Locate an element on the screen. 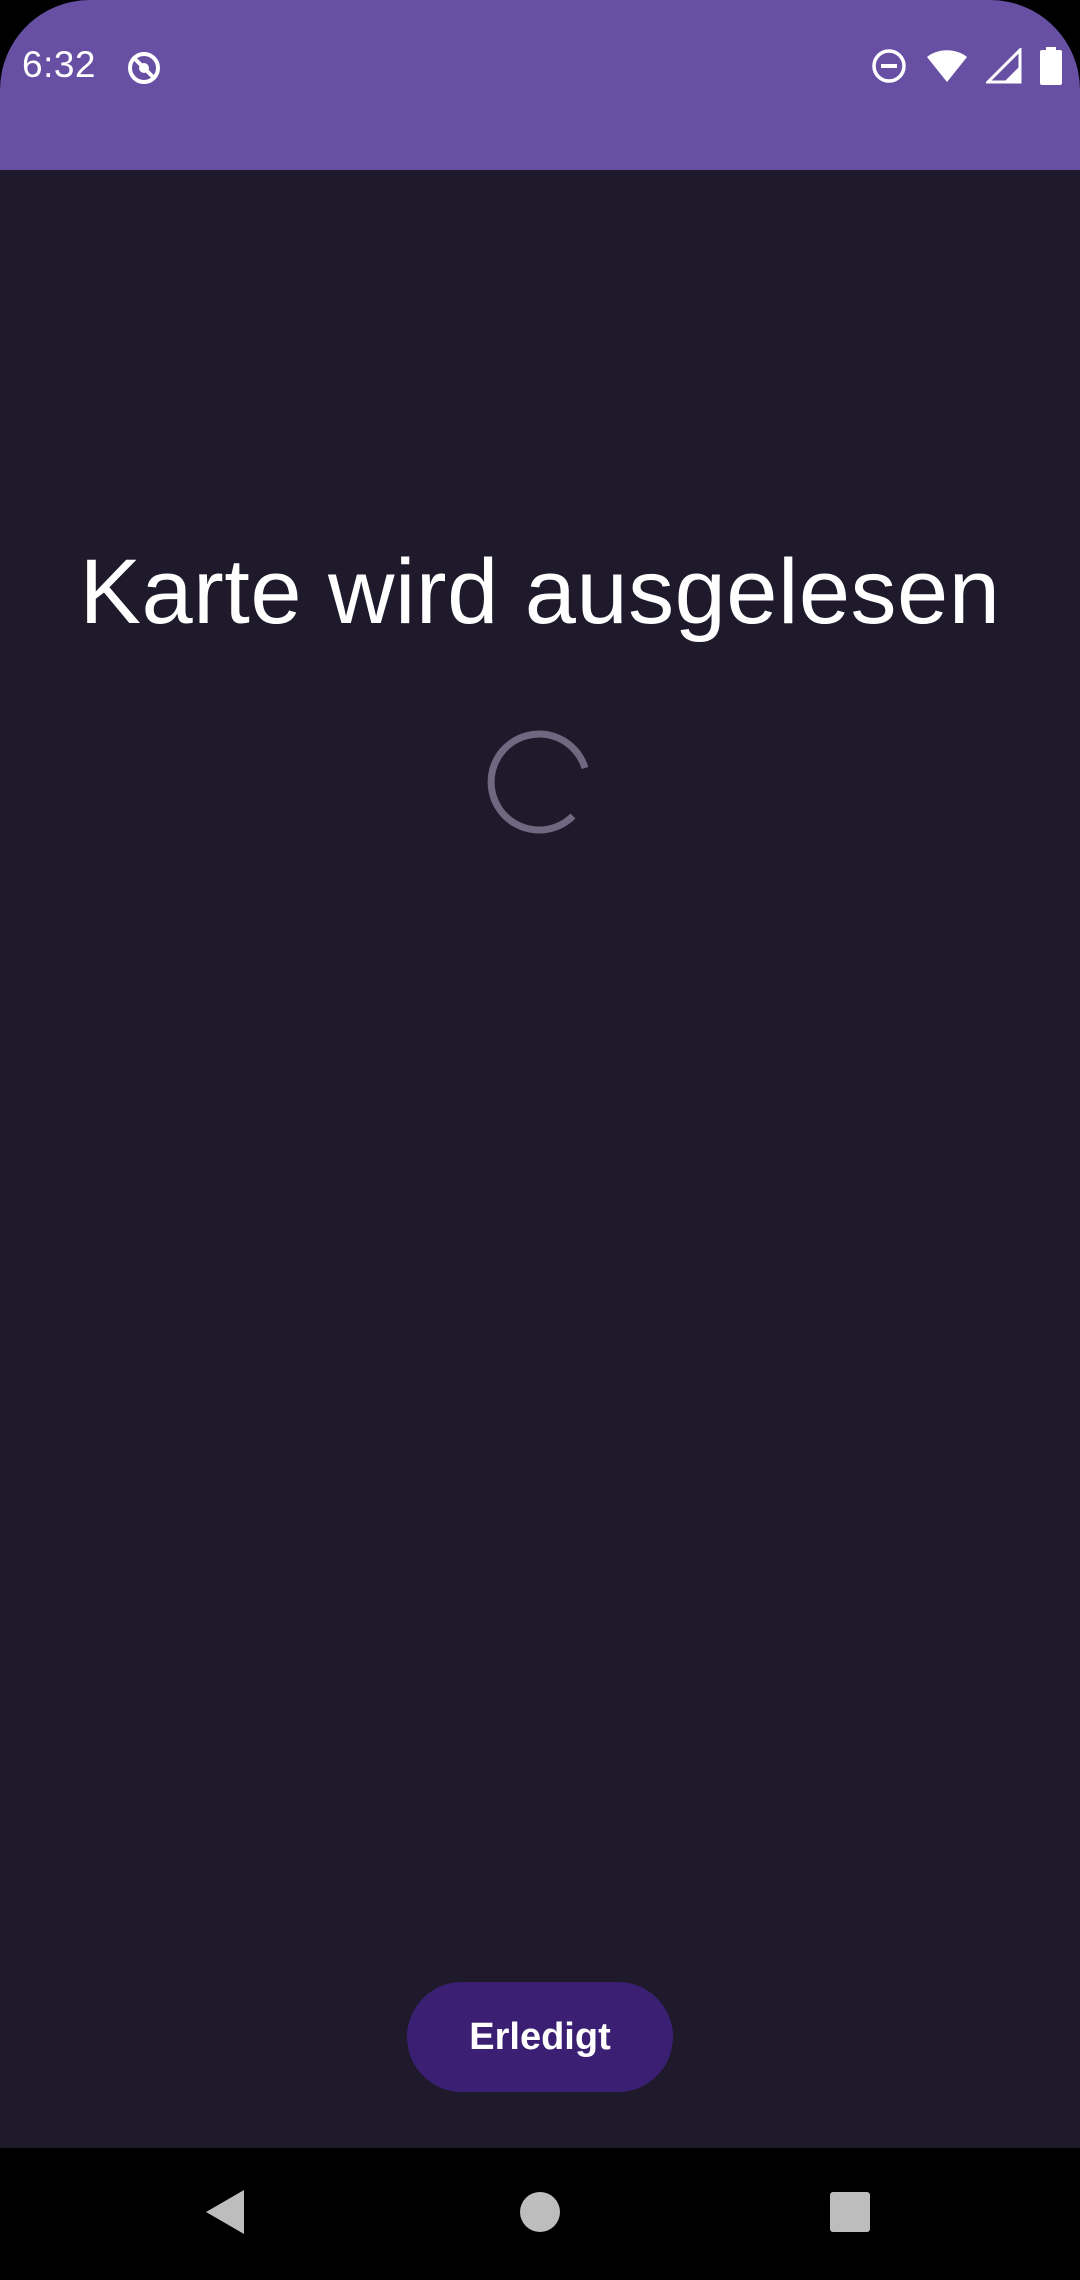 The image size is (1080, 2280). done-button: Erledigt is located at coordinates (540, 2037).